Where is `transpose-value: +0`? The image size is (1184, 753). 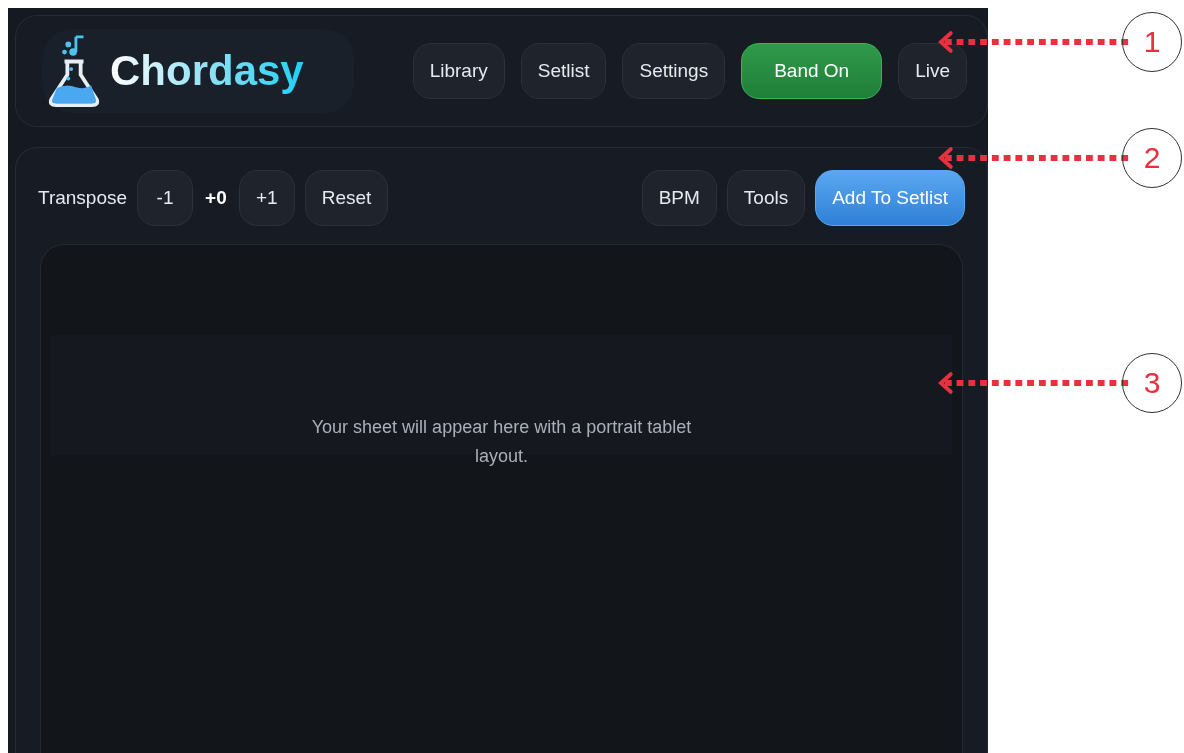
transpose-value: +0 is located at coordinates (216, 198).